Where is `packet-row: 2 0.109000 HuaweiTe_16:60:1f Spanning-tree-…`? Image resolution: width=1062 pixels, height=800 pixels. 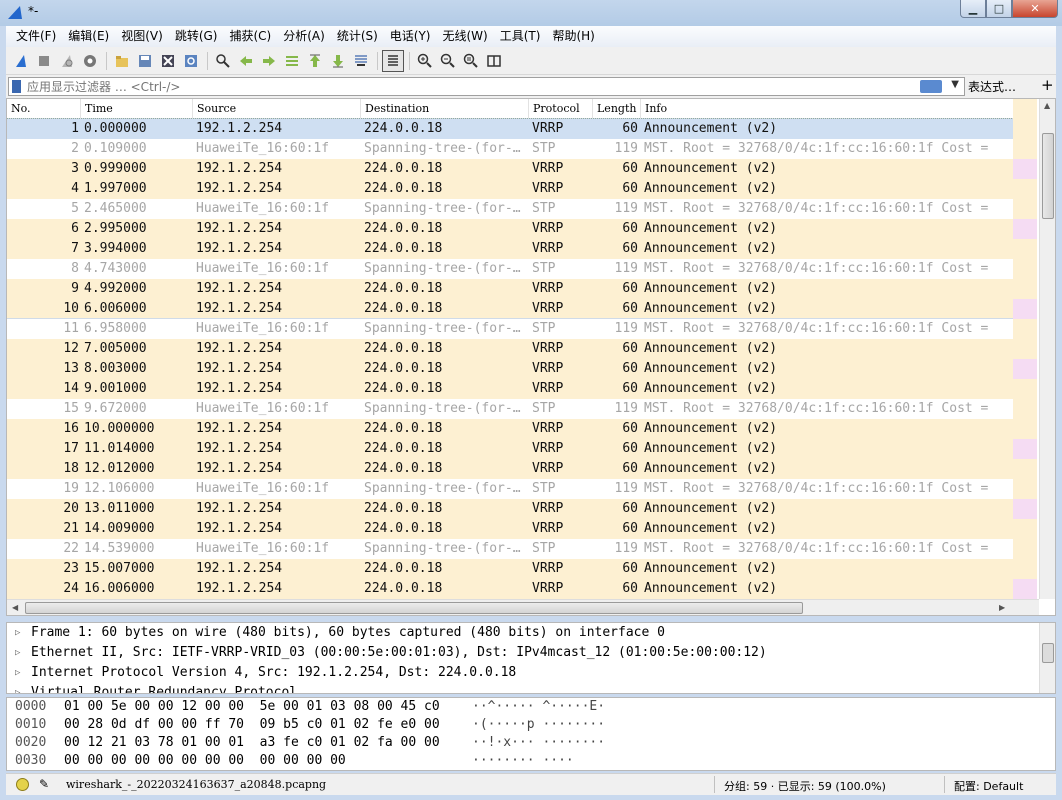
packet-row: 2 0.109000 HuaweiTe_16:60:1f Spanning-tree-… is located at coordinates (510, 149).